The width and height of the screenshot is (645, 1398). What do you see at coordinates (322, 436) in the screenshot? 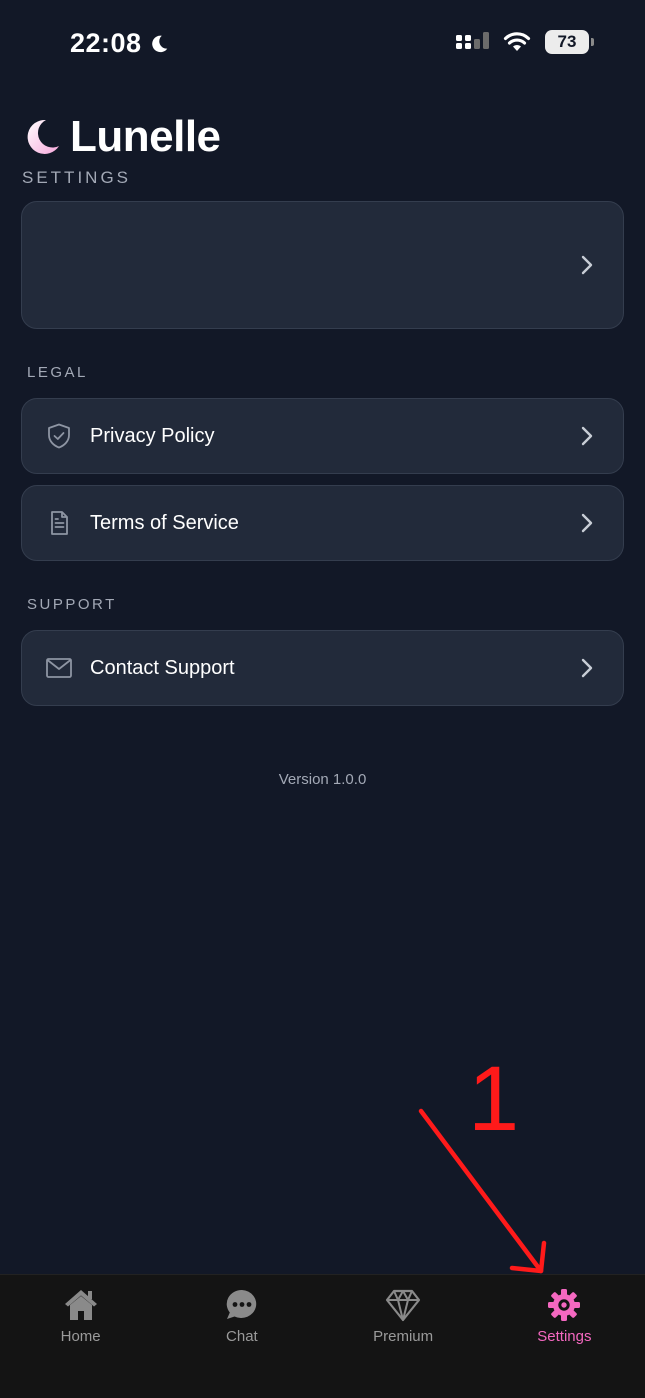
I see `privacy-policy-row: Privacy Policy` at bounding box center [322, 436].